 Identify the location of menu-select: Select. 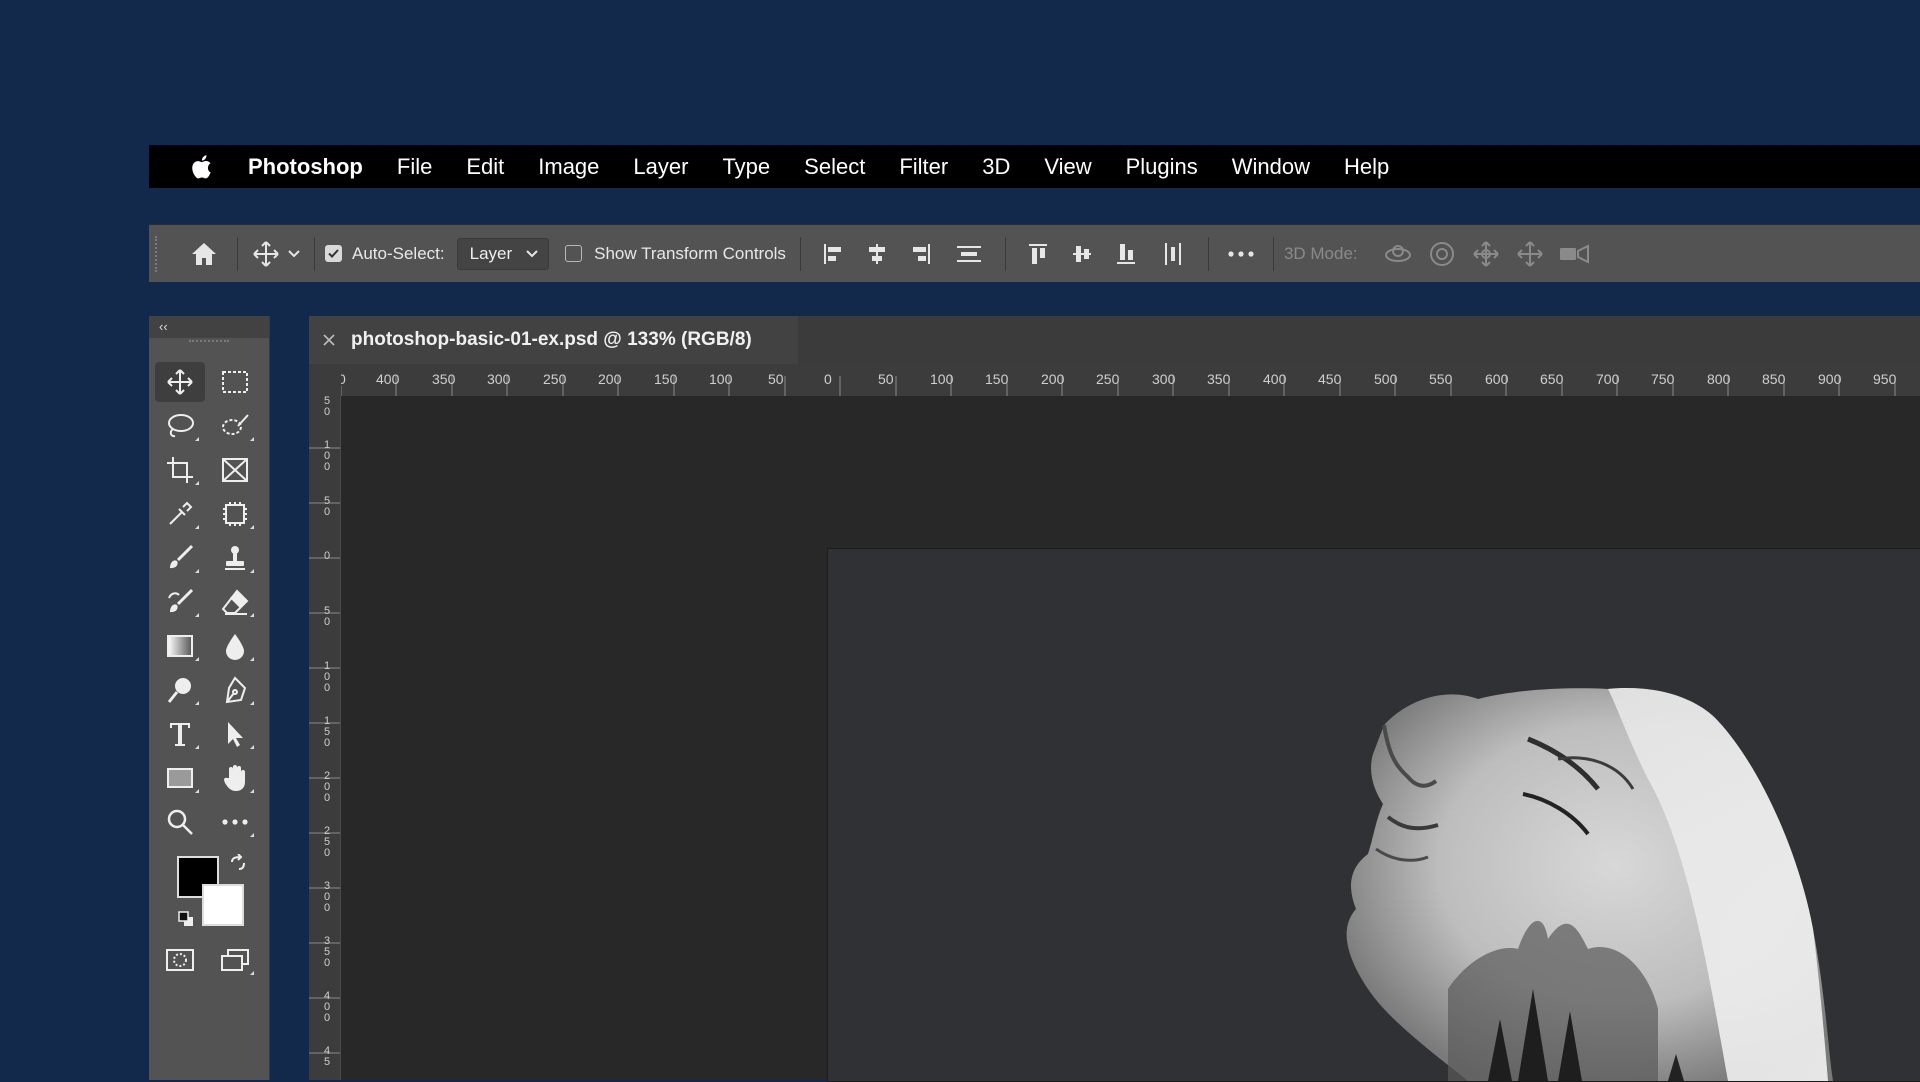
(834, 167).